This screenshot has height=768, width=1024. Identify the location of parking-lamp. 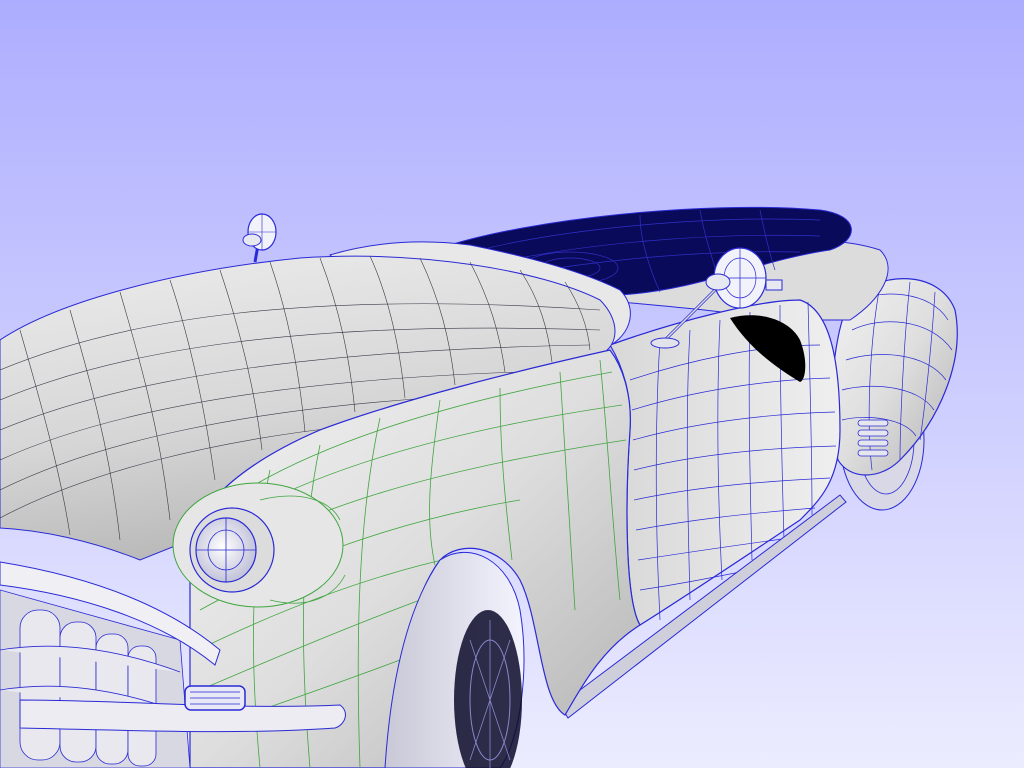
(215, 698).